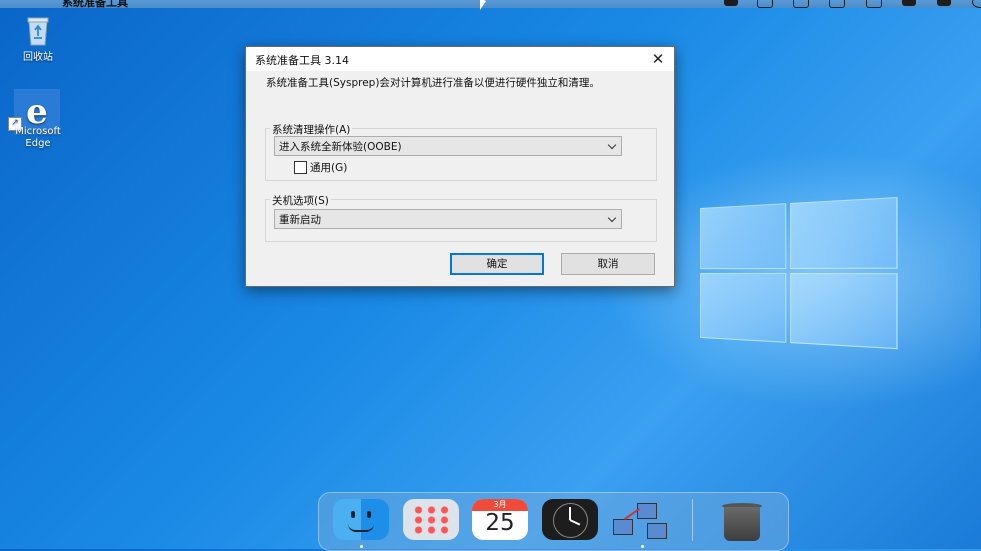 This screenshot has height=551, width=981. What do you see at coordinates (38, 121) in the screenshot?
I see `desktop-icon-edge: e ↗ Microsoft Edge` at bounding box center [38, 121].